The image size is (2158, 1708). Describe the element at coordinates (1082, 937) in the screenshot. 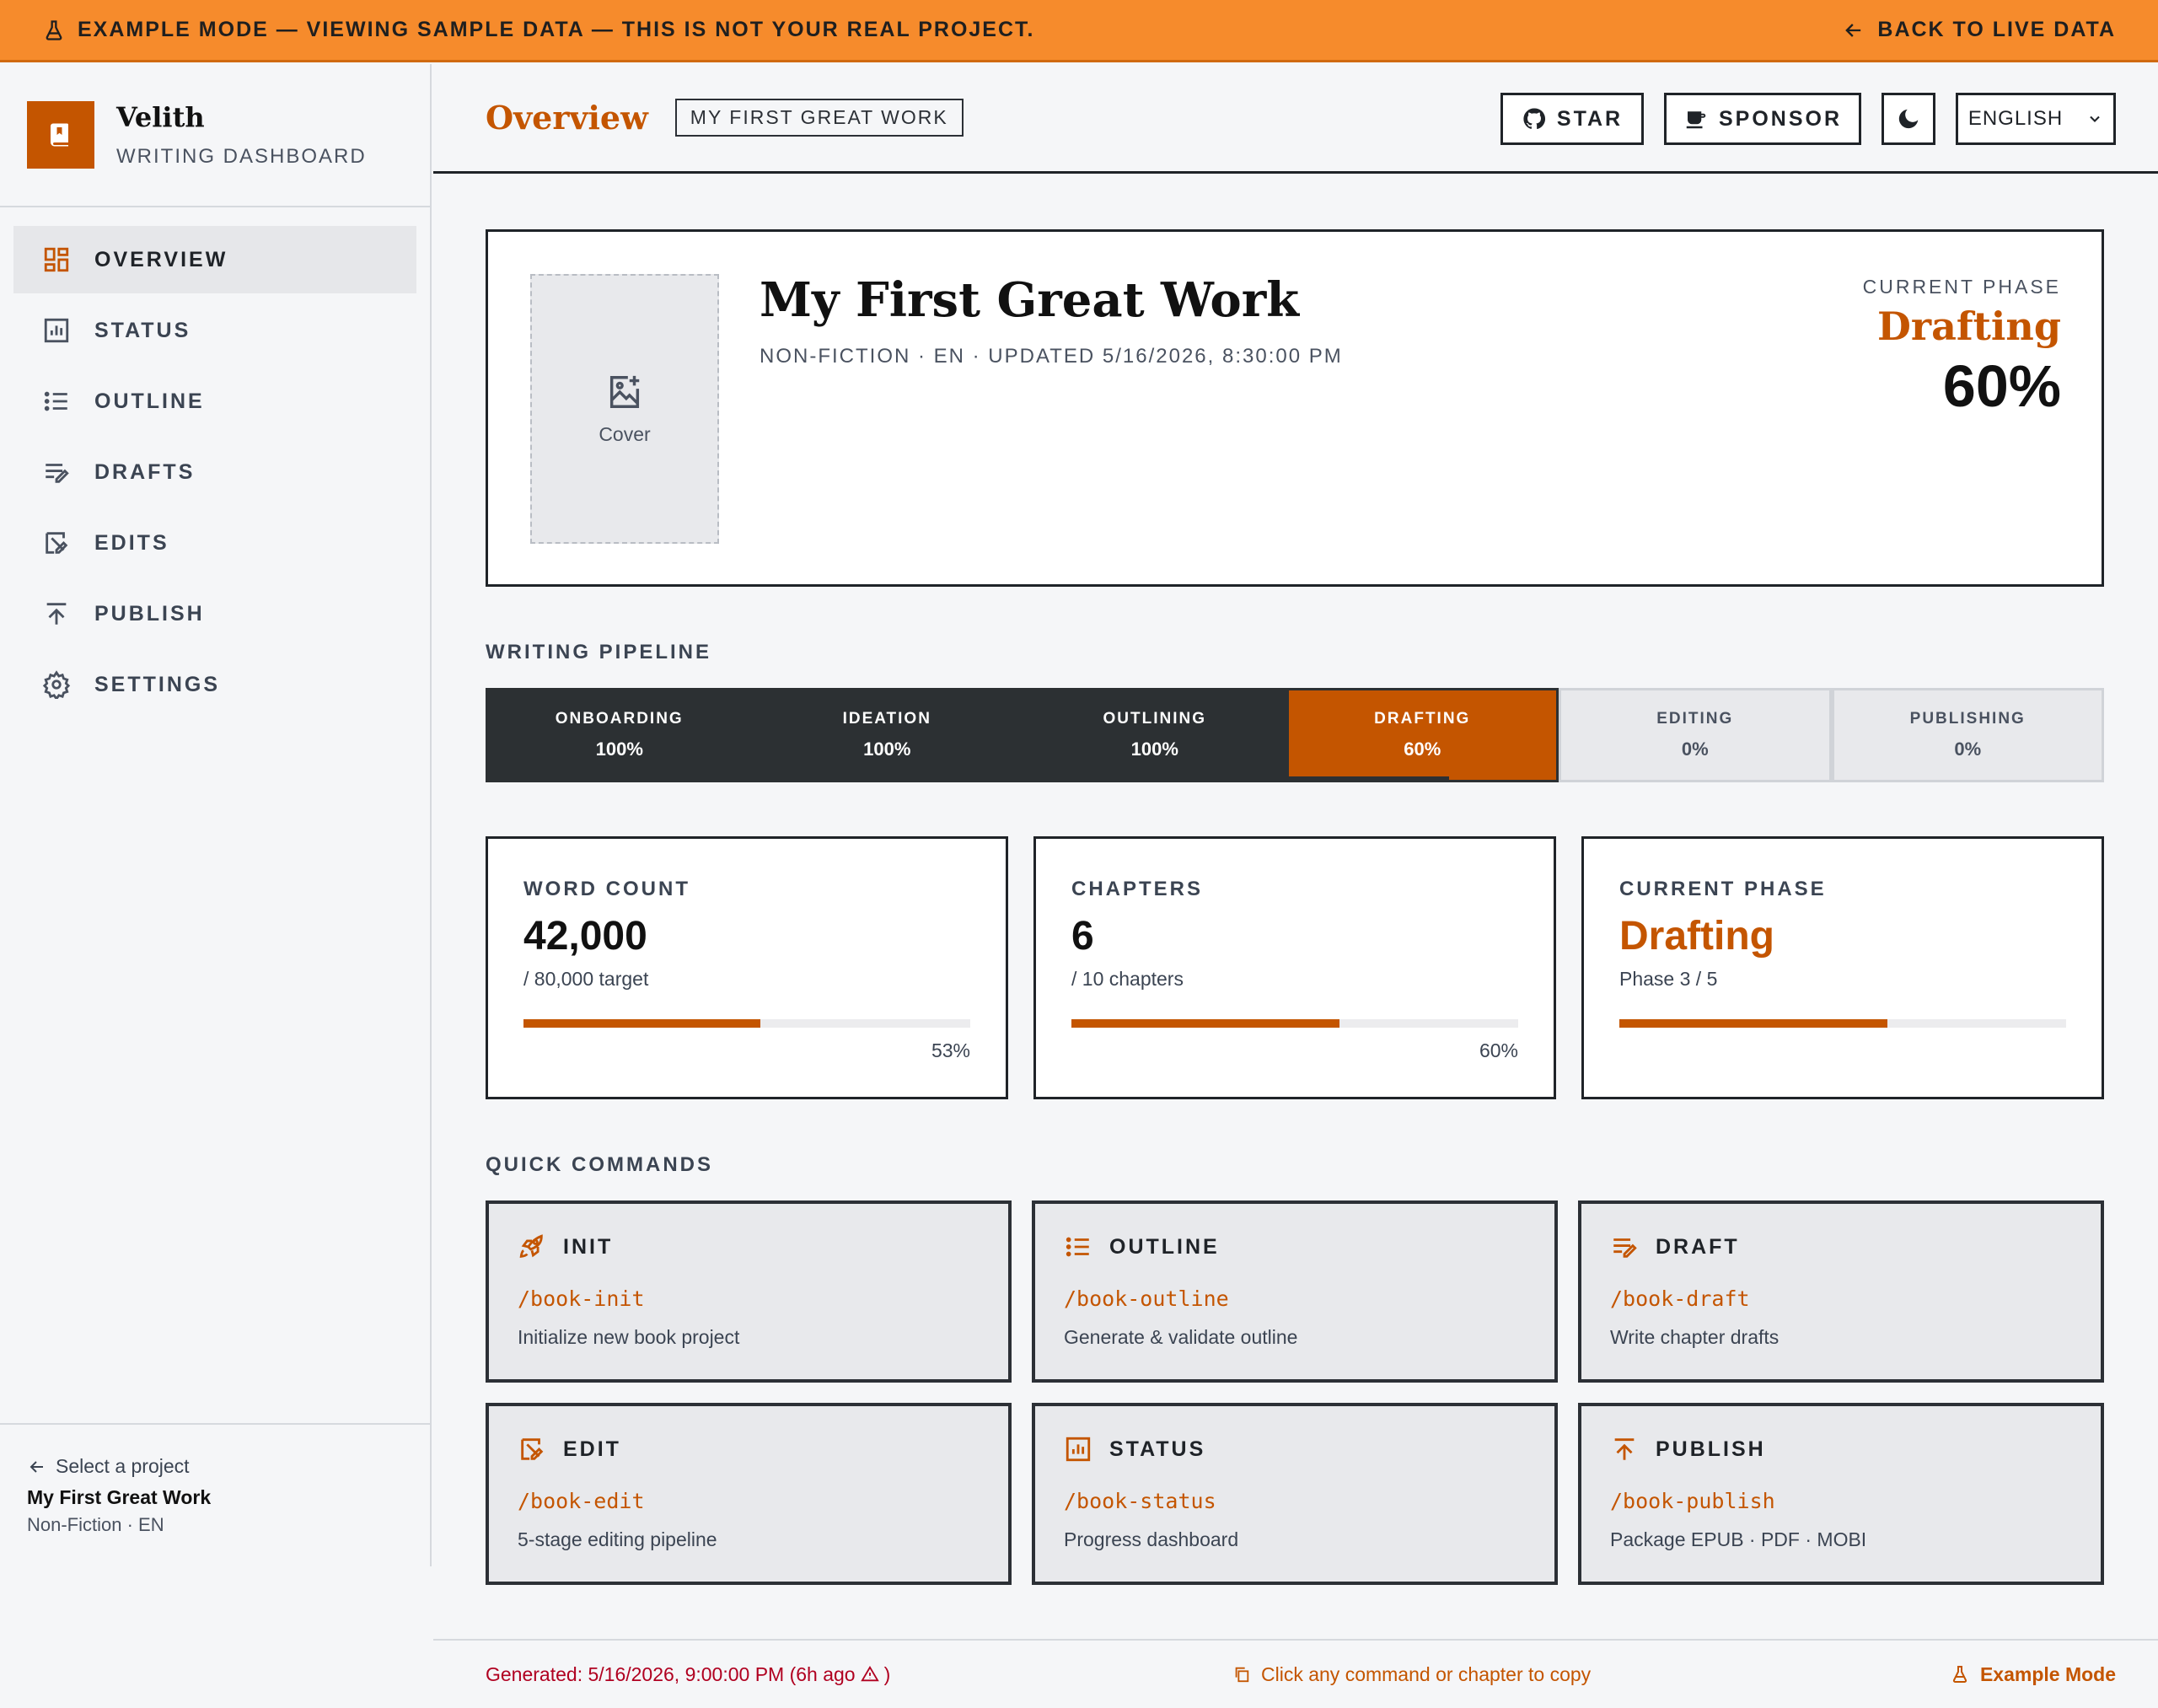

I see `stat-value: 6` at that location.